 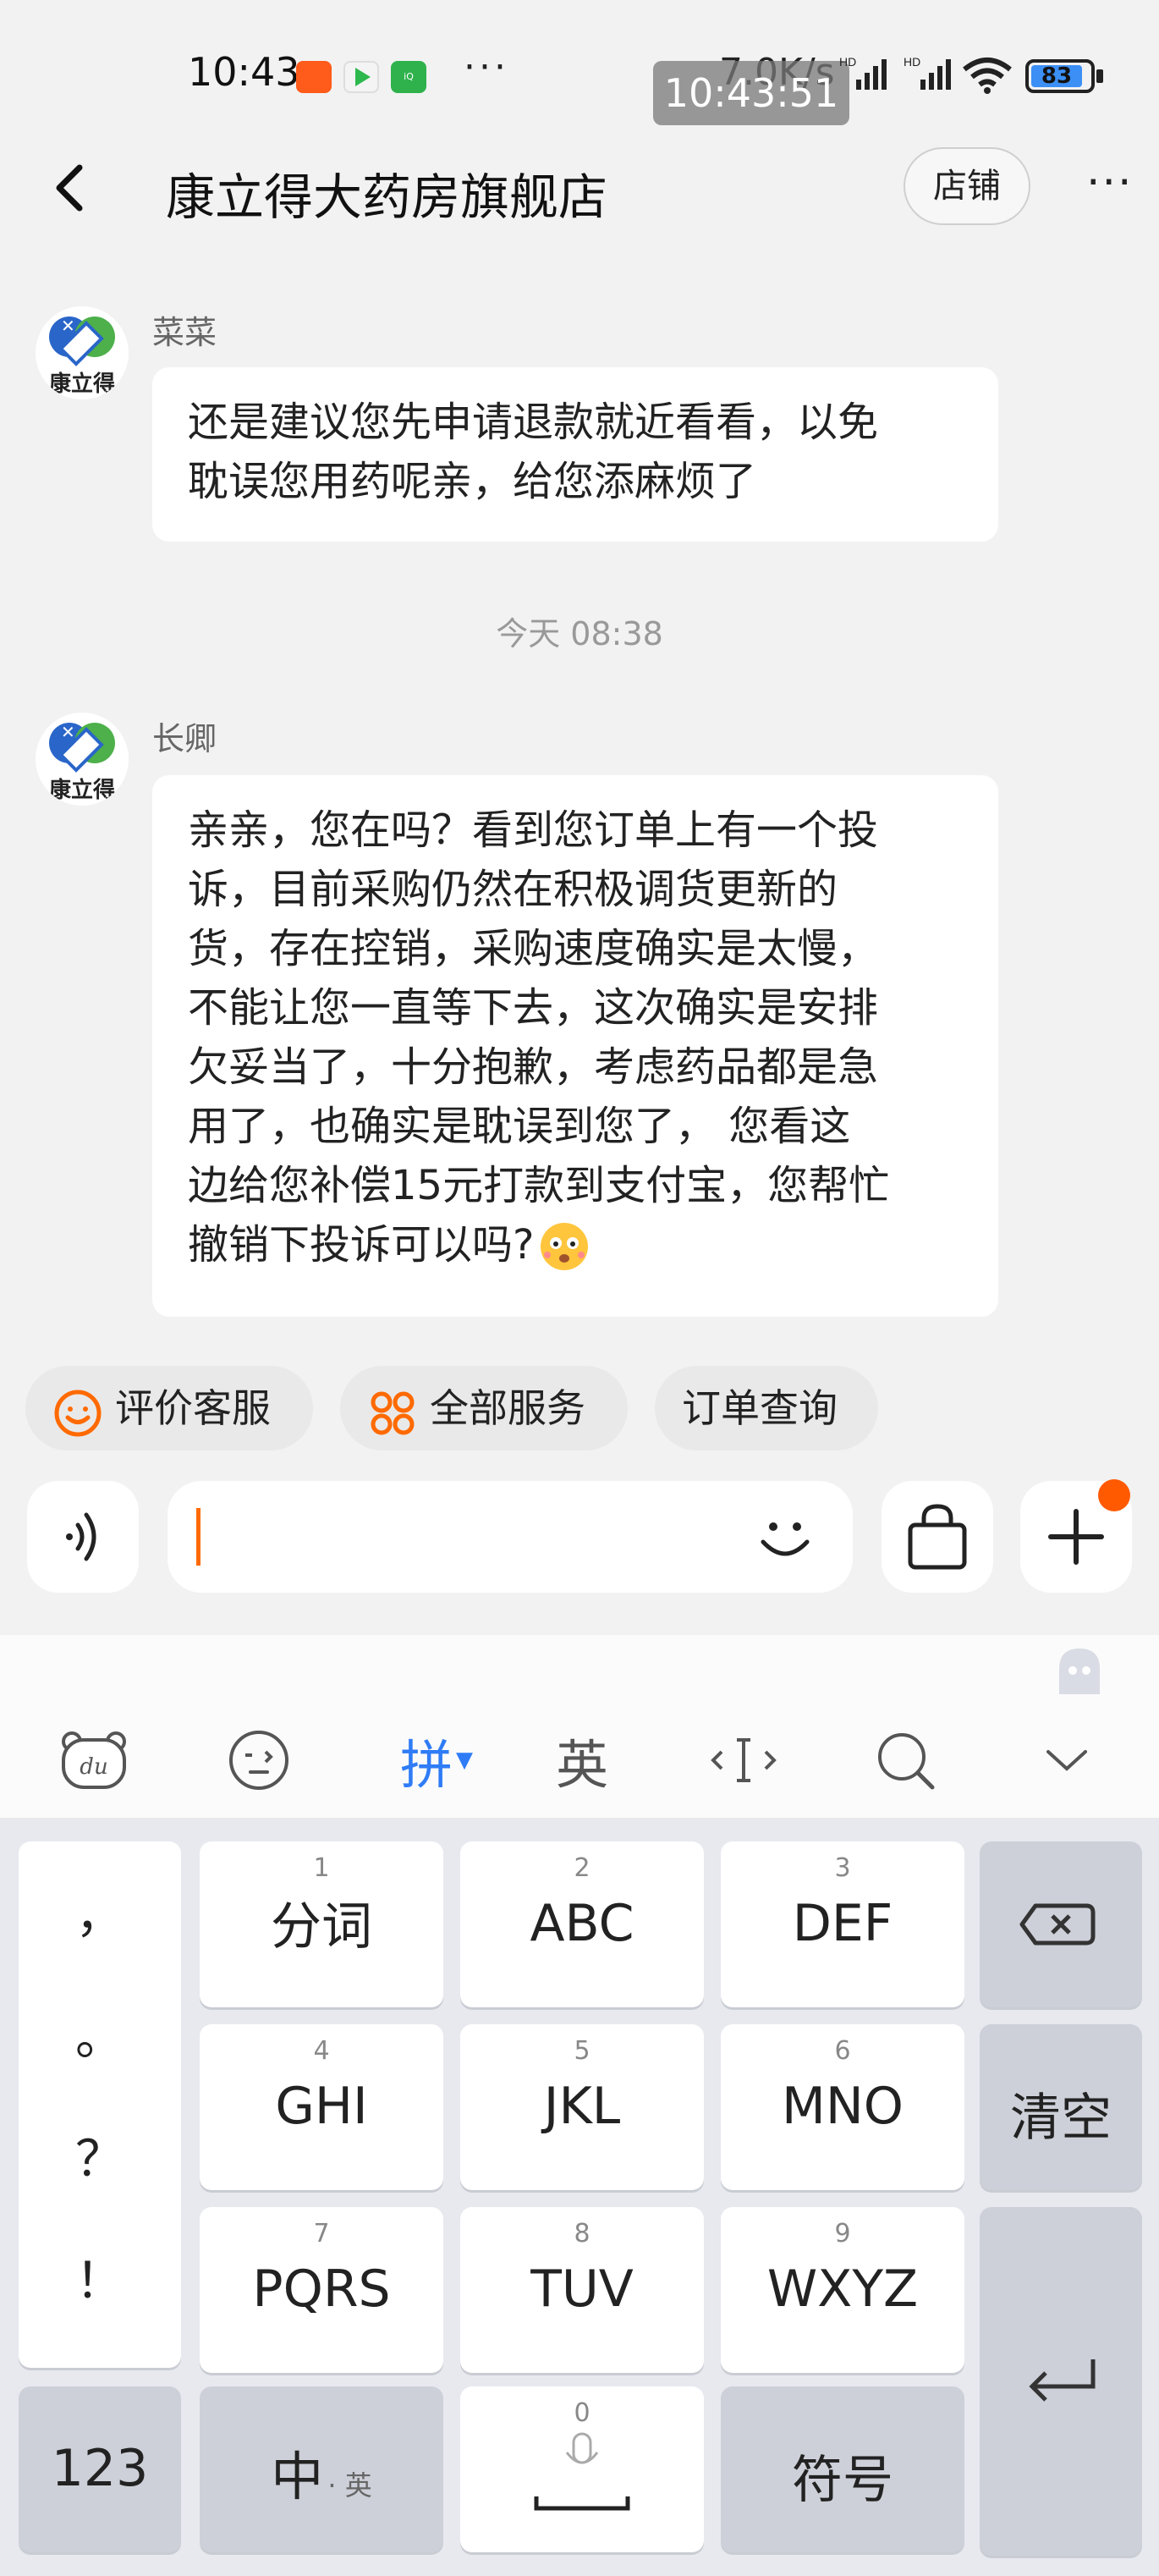 What do you see at coordinates (760, 1408) in the screenshot?
I see `chip-label: 订单查询` at bounding box center [760, 1408].